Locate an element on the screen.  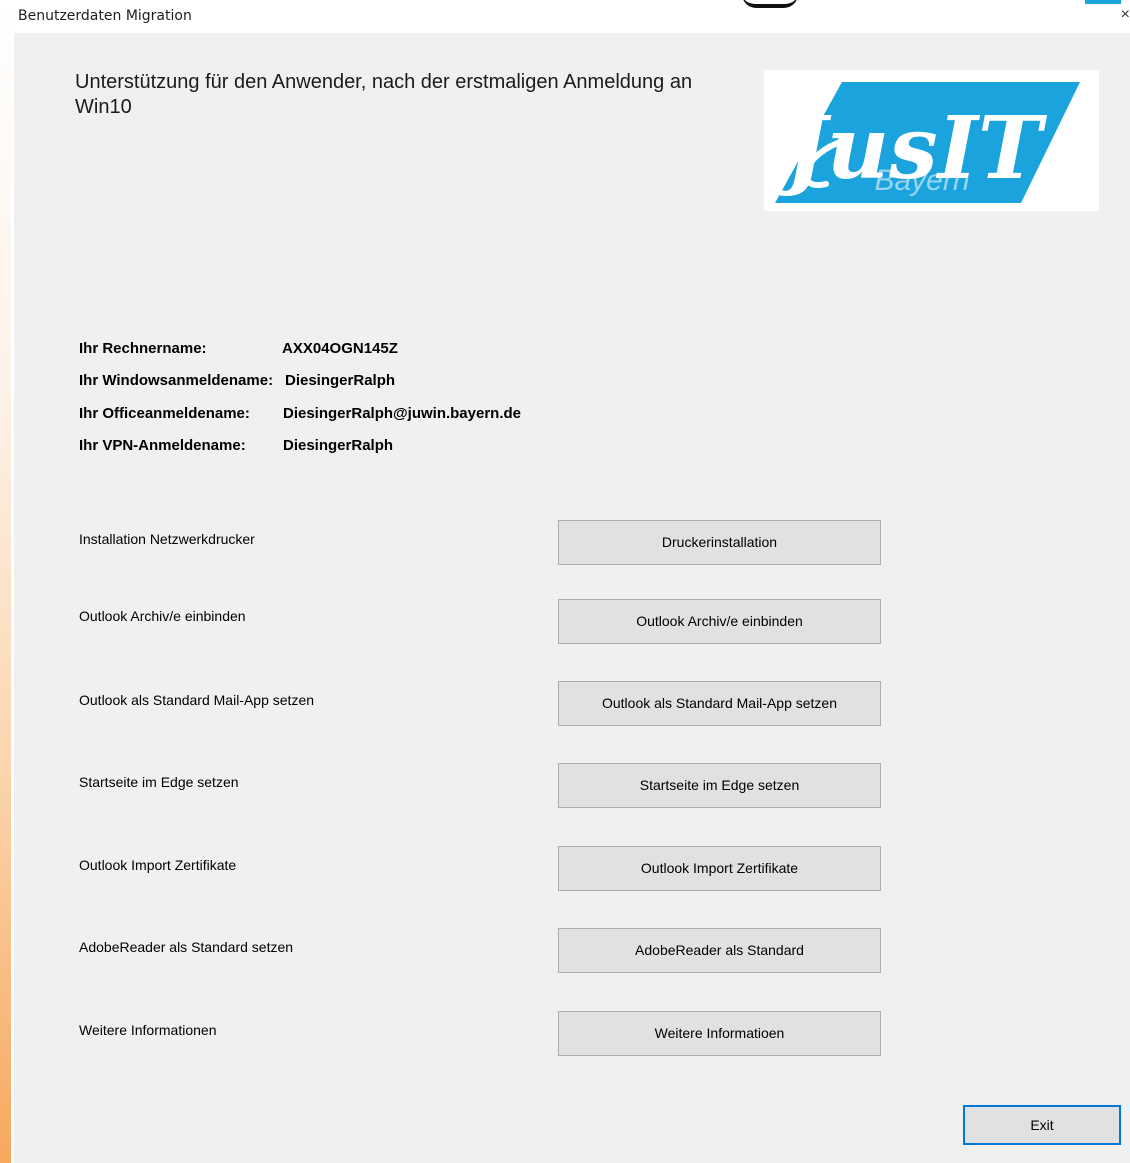
justit-logo: JusIT Bayern is located at coordinates (931, 140).